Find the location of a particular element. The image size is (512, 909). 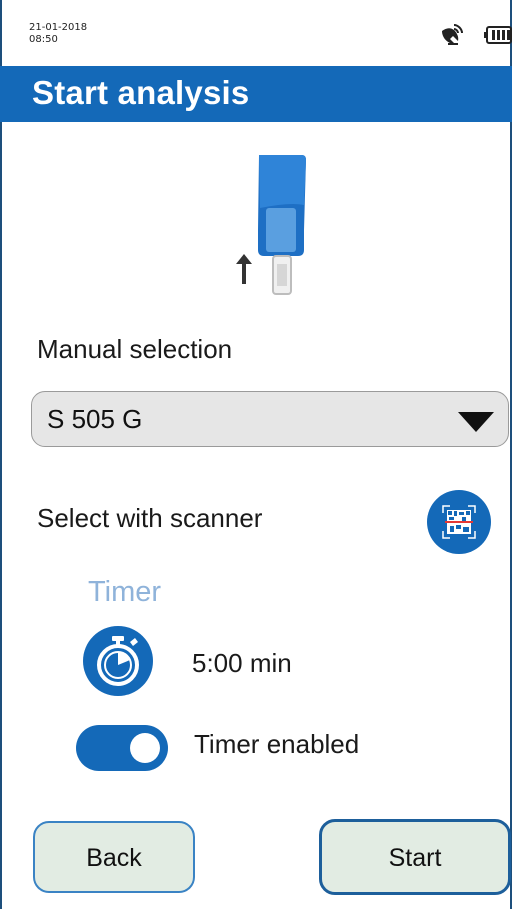

selected-product-value: S 505 G is located at coordinates (95, 419).